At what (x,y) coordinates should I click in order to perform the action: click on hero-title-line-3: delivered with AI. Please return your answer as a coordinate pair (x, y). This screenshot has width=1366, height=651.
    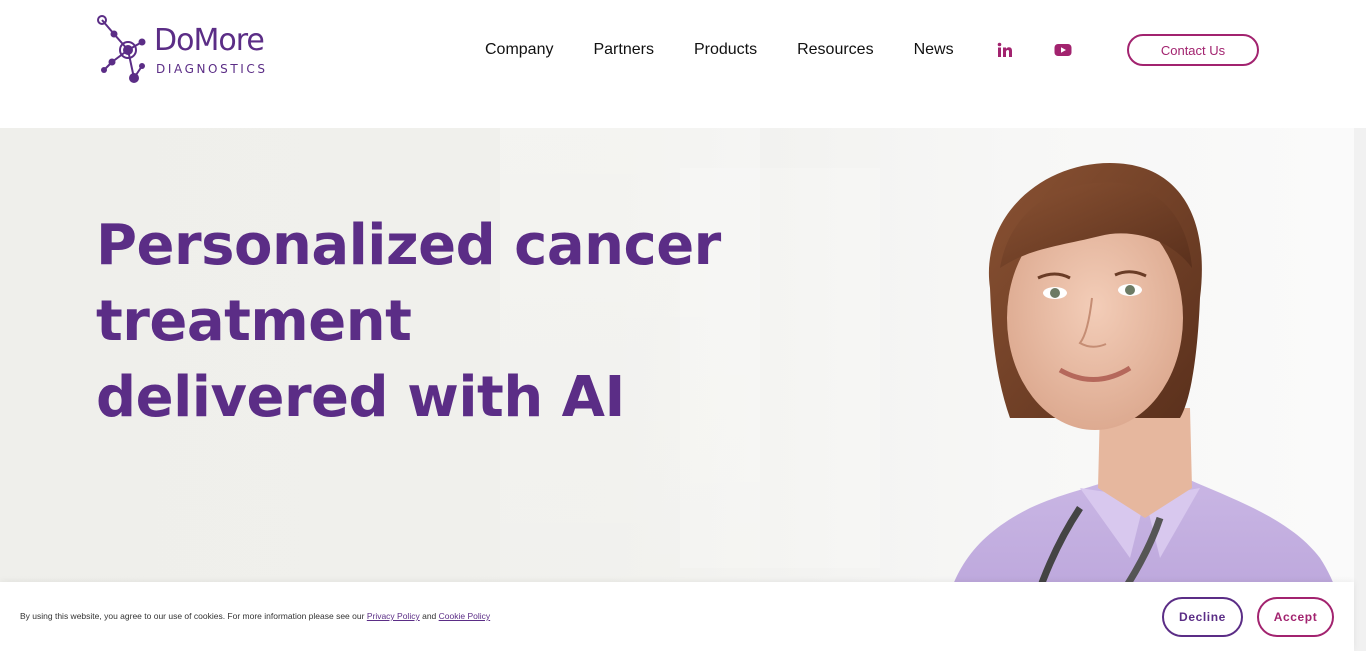
    Looking at the image, I should click on (360, 397).